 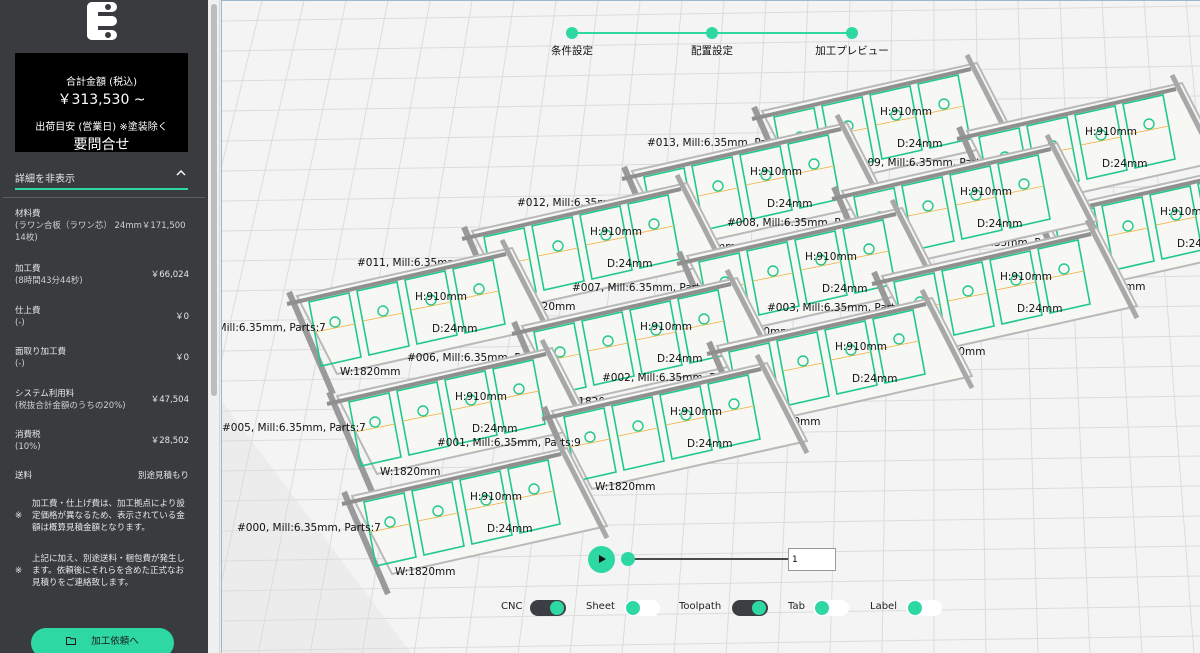 I want to click on sheet-label: #000, Mill:6.35mm, Parts:7, so click(x=309, y=528).